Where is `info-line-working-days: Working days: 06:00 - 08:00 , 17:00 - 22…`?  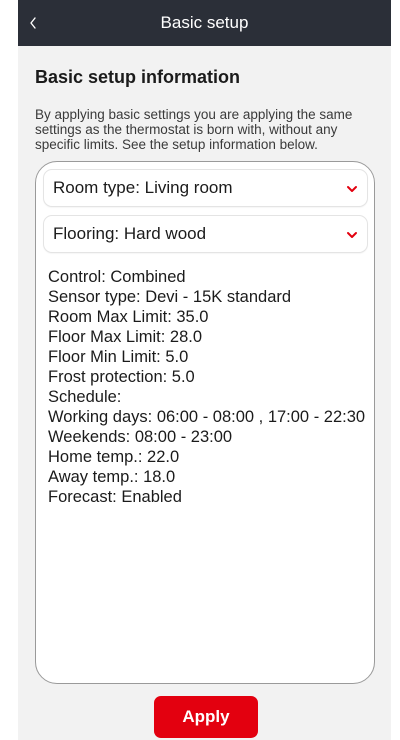
info-line-working-days: Working days: 06:00 - 08:00 , 17:00 - 22… is located at coordinates (207, 417).